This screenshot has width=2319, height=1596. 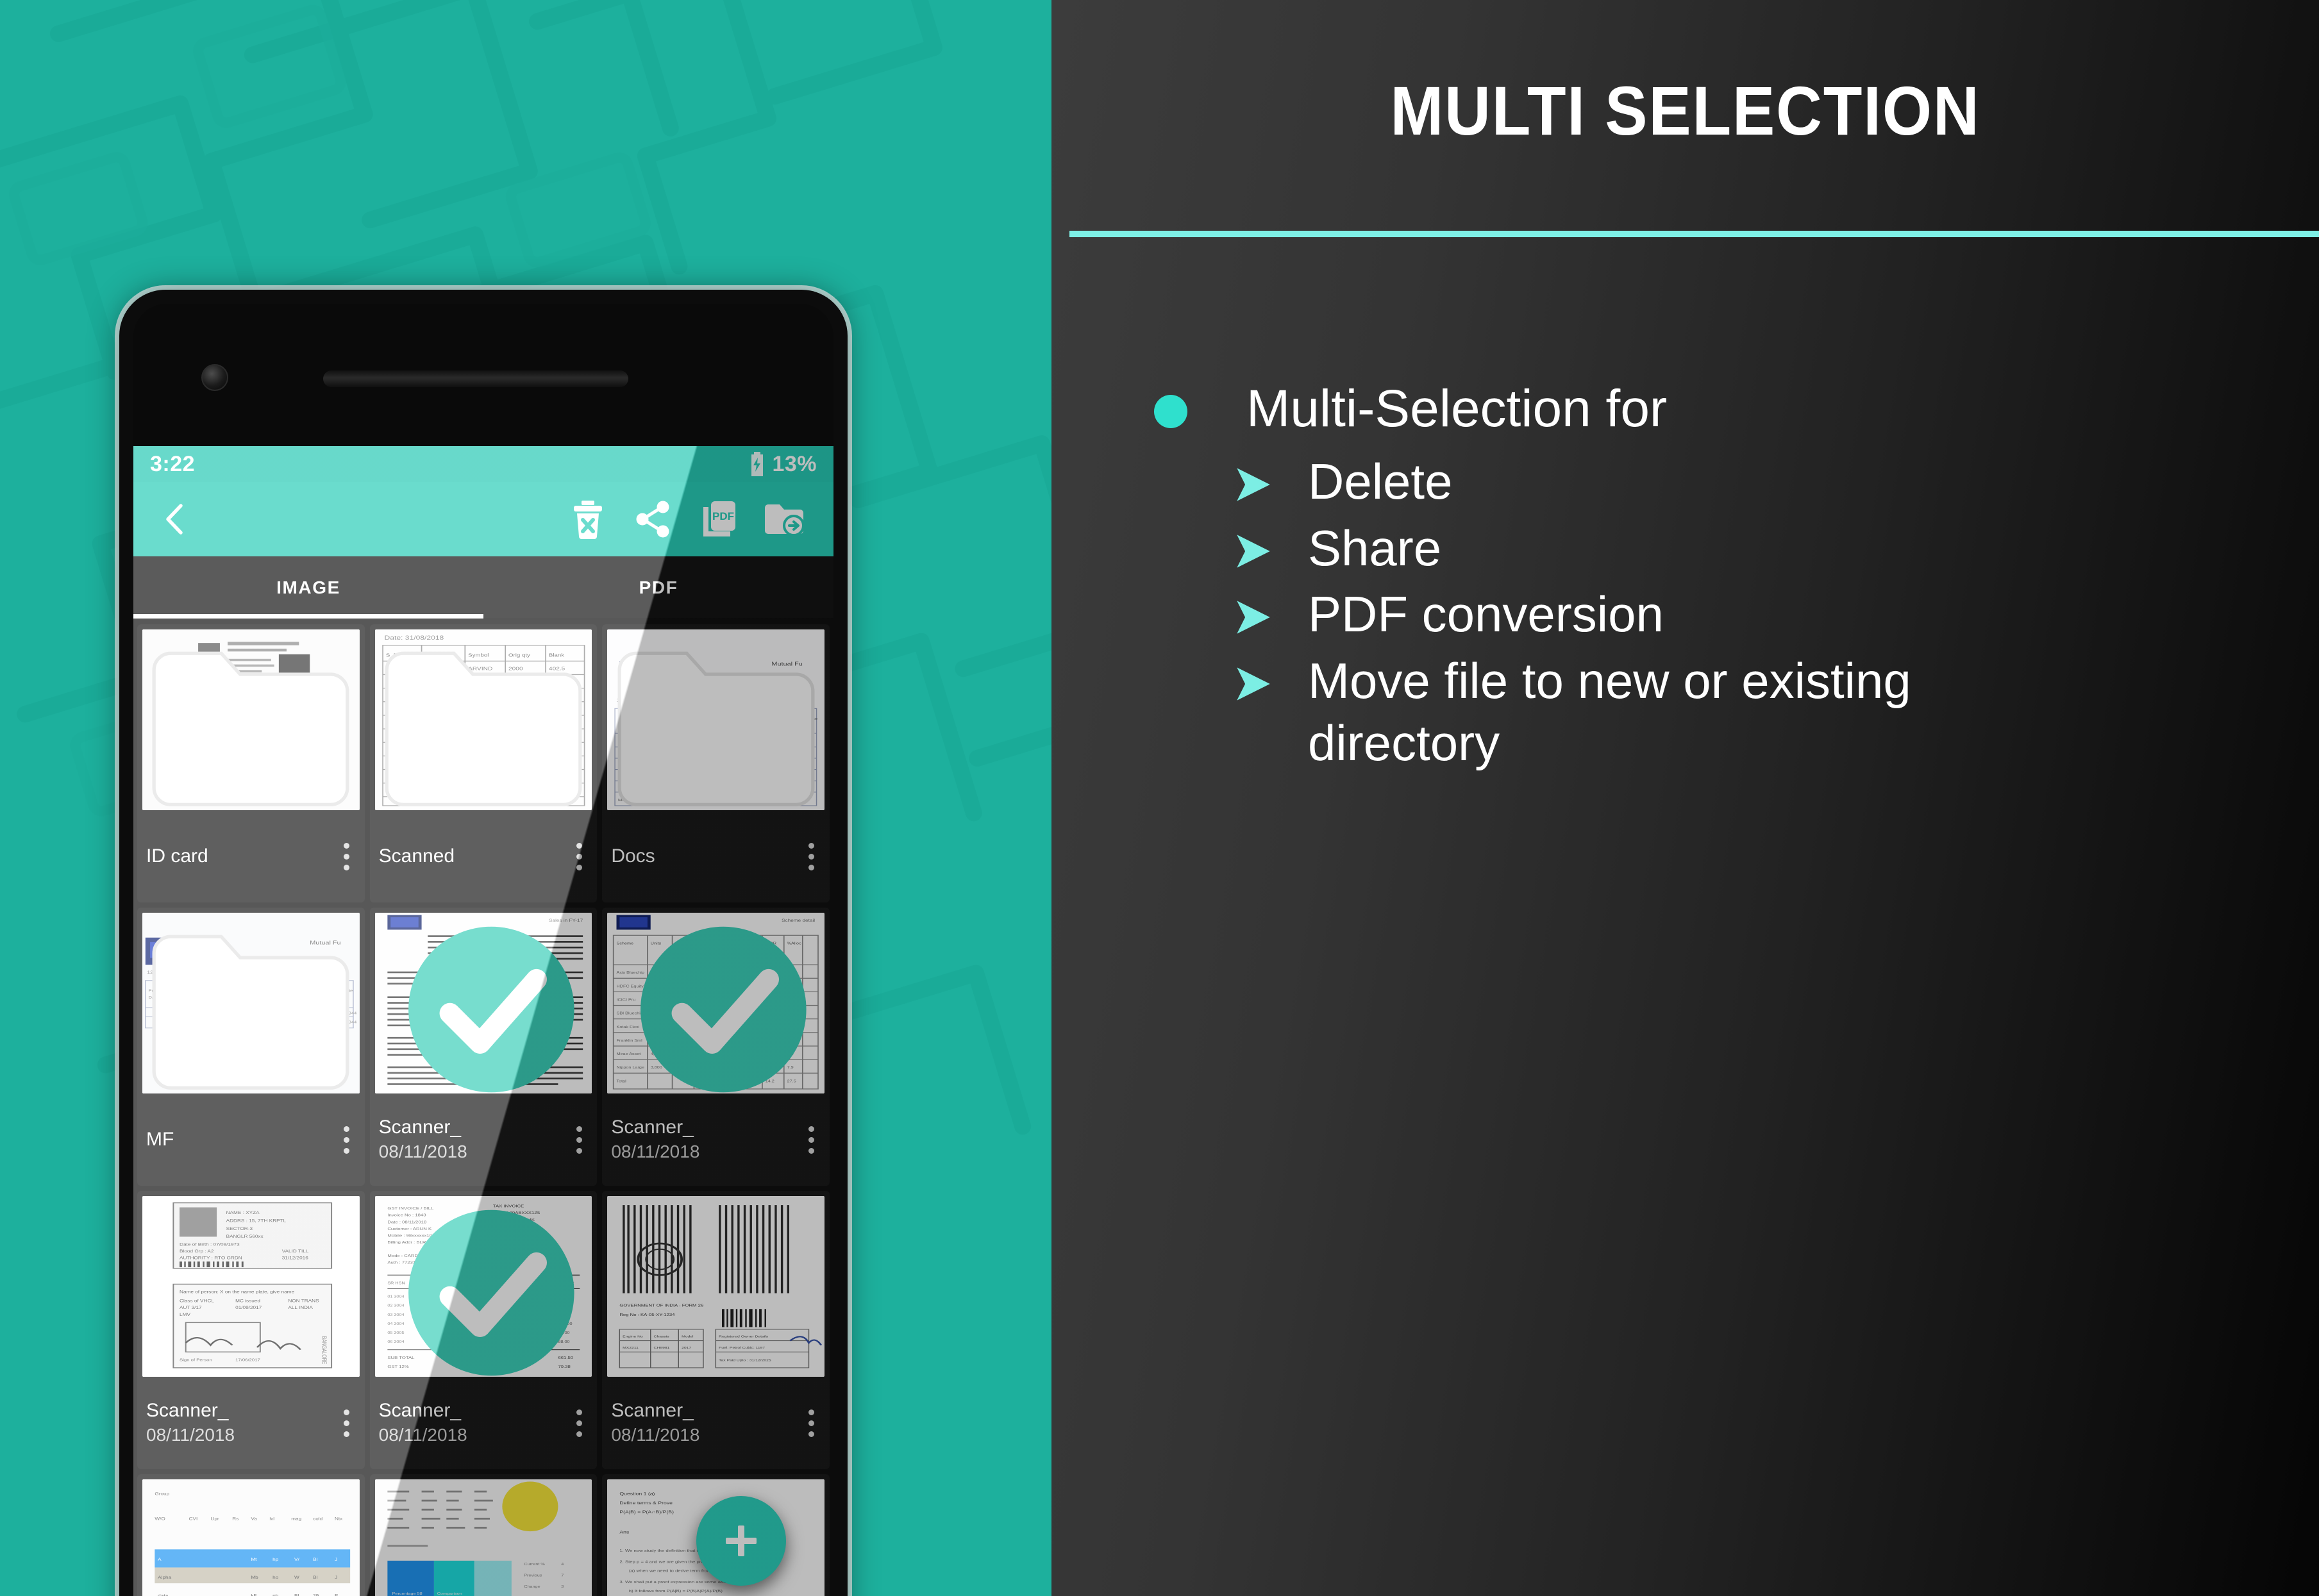 What do you see at coordinates (247, 1301) in the screenshot?
I see `svg-text: MC issued` at bounding box center [247, 1301].